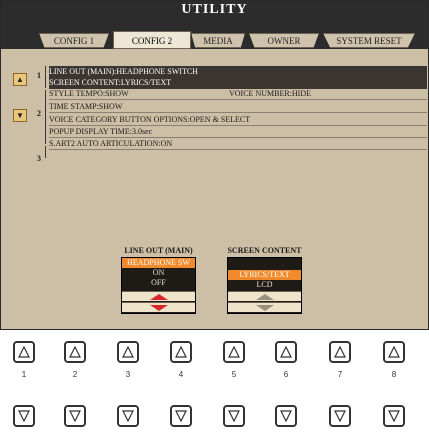 The width and height of the screenshot is (429, 436). What do you see at coordinates (238, 94) in the screenshot?
I see `list-item: STYLE TEMPO:SHOW VOICE NUMBER:HIDE` at bounding box center [238, 94].